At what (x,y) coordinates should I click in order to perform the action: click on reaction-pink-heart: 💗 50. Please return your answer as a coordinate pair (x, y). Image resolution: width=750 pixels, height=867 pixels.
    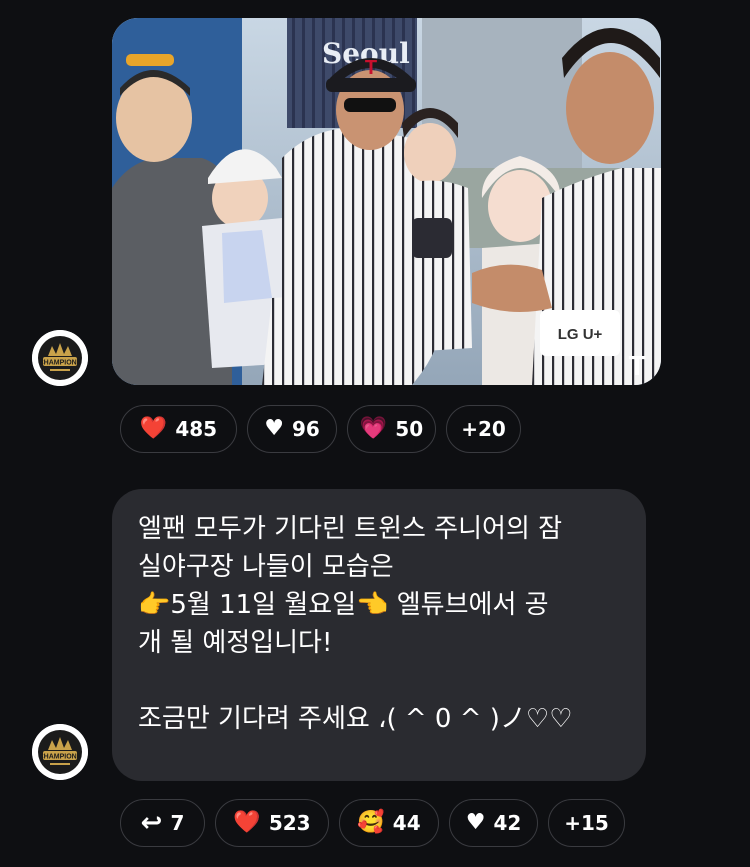
    Looking at the image, I should click on (391, 429).